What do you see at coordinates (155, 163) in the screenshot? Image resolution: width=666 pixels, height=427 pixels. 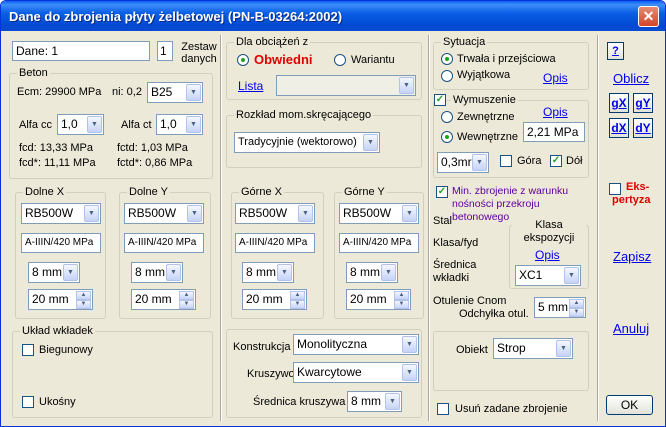 I see `fctd-star-label: fctd*: 0,86 MPa` at bounding box center [155, 163].